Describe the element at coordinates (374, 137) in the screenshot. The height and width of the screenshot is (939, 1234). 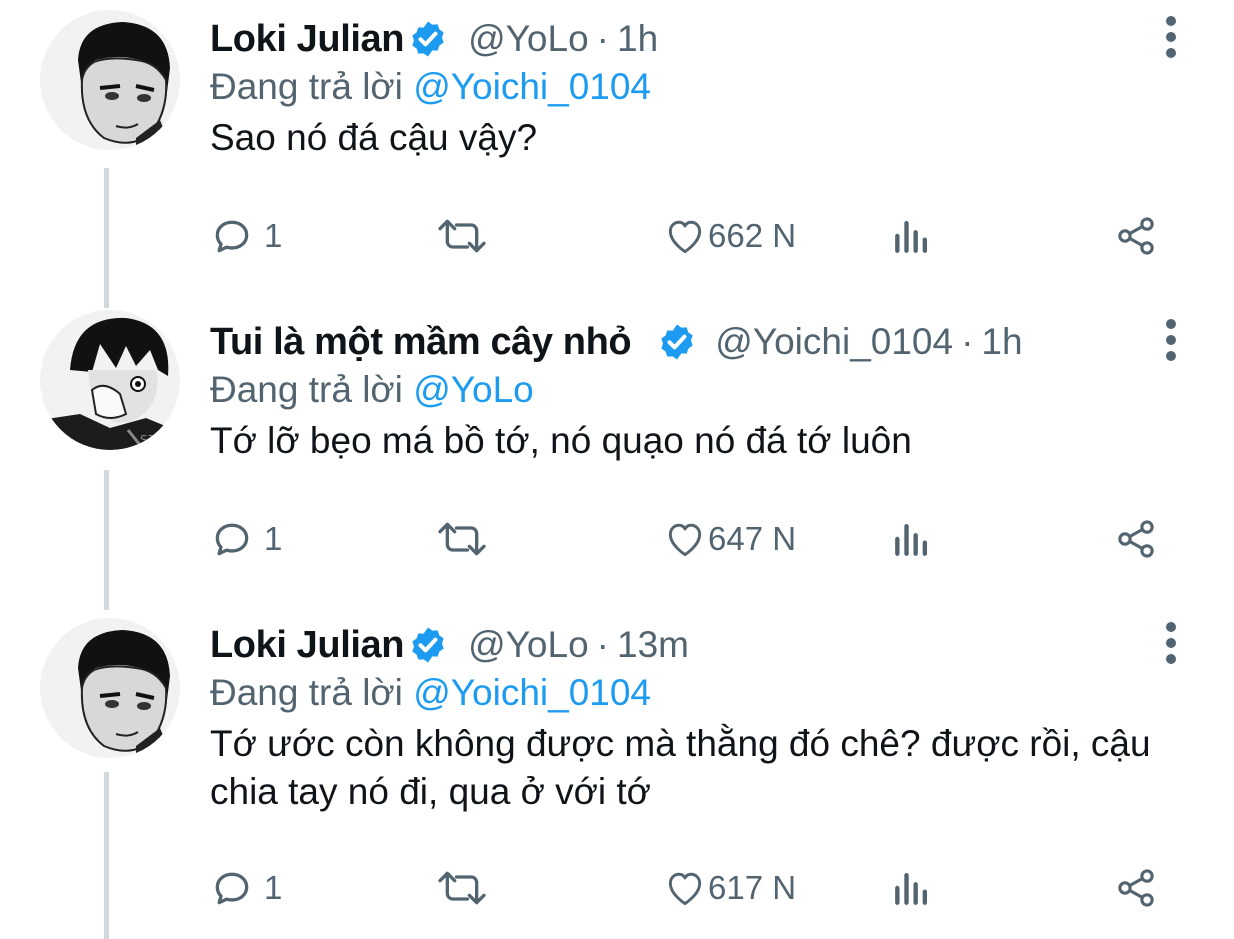
I see `tweet-text: Sao nó đá cậu vậy?` at that location.